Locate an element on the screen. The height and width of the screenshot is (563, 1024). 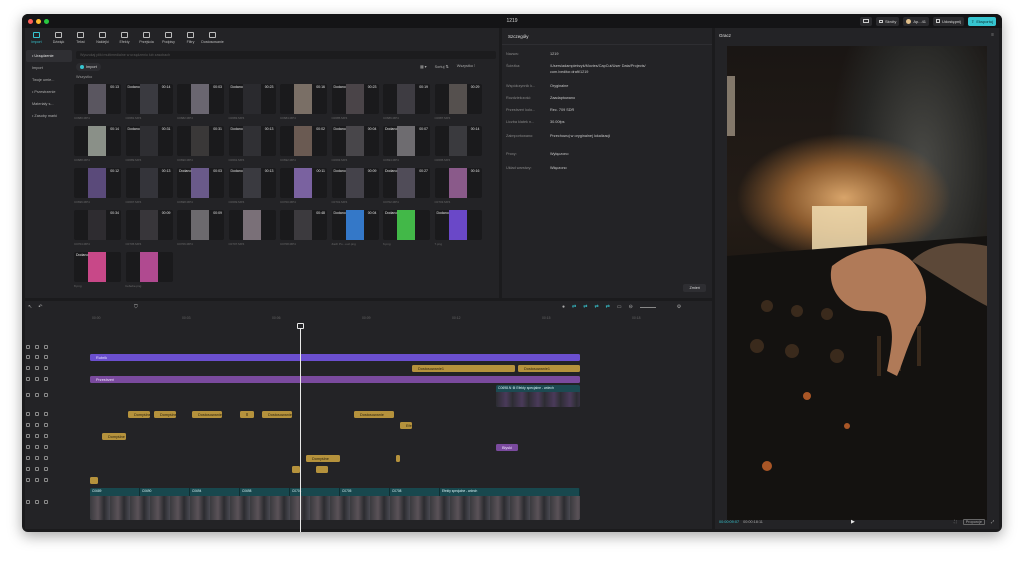
media-thumbnail: 00:13 is located at coordinates (149, 183).